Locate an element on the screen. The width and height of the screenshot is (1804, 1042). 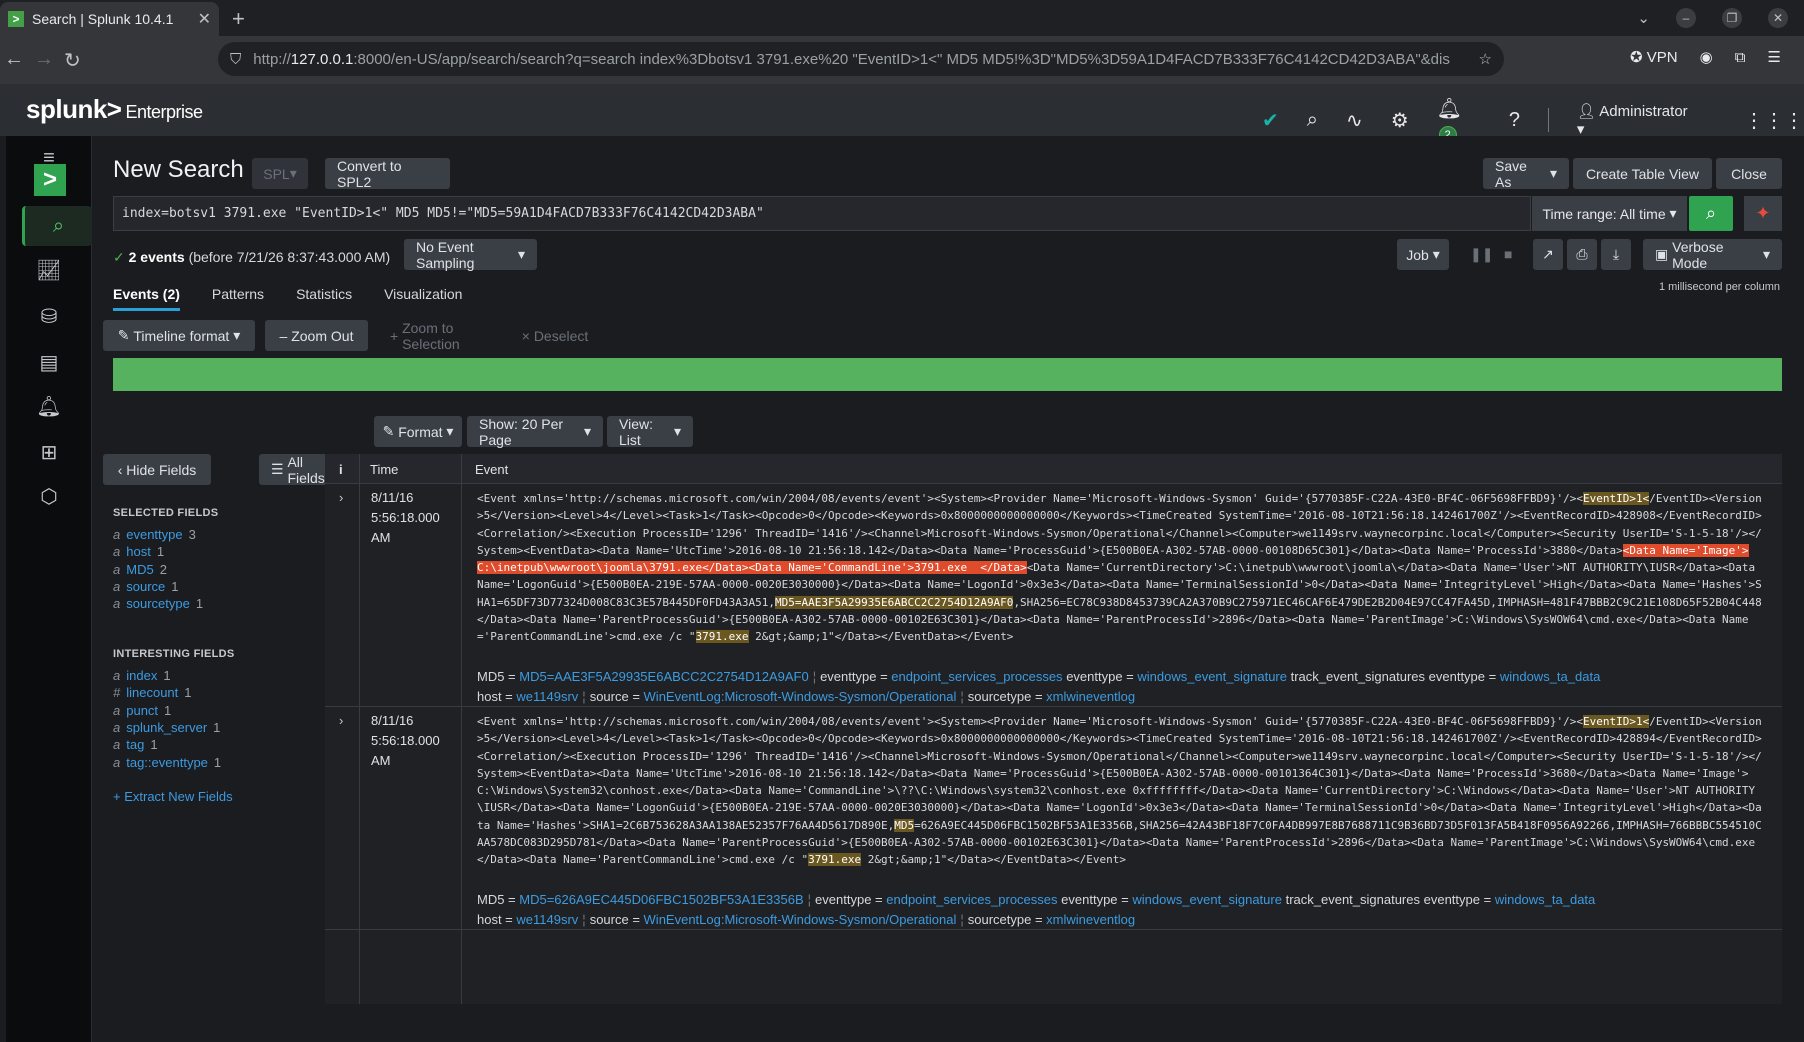
run-search-button: ⌕ is located at coordinates (1711, 213).